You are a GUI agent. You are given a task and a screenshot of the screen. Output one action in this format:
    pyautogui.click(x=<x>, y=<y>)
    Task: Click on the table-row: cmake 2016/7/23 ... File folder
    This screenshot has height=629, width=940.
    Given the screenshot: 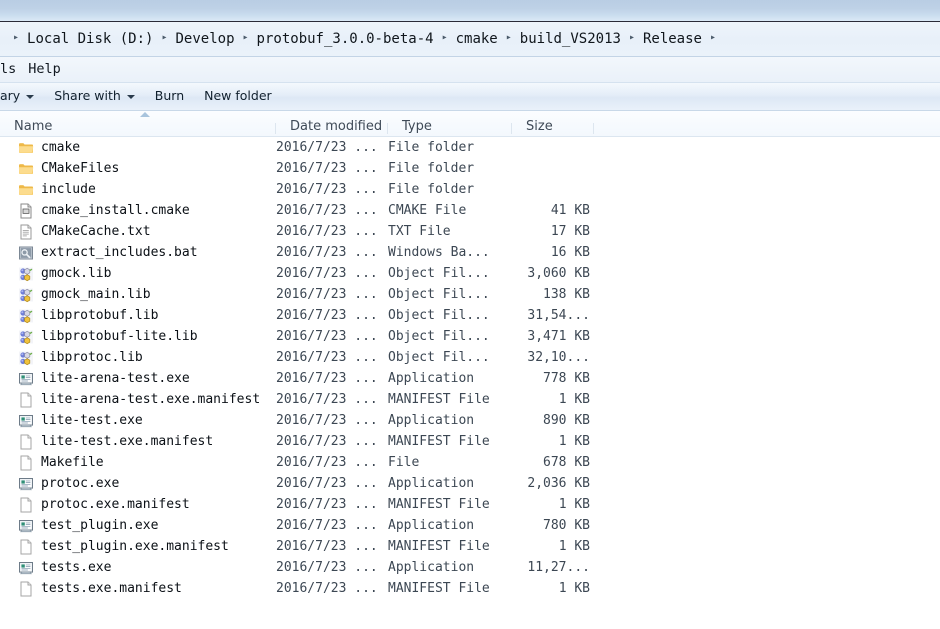 What is the action you would take?
    pyautogui.click(x=470, y=147)
    